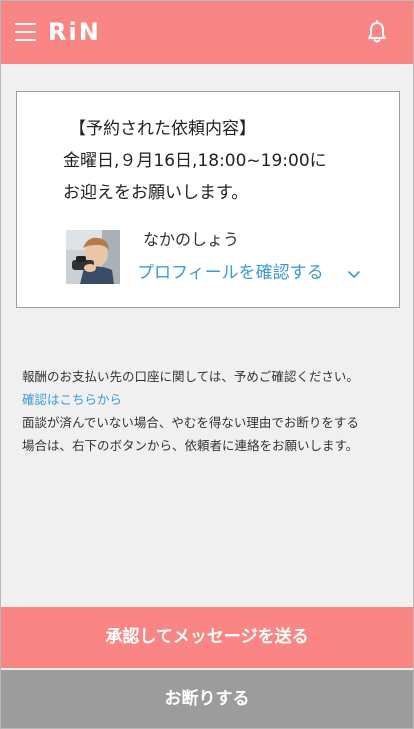  I want to click on hamburger-menu-icon, so click(25, 32).